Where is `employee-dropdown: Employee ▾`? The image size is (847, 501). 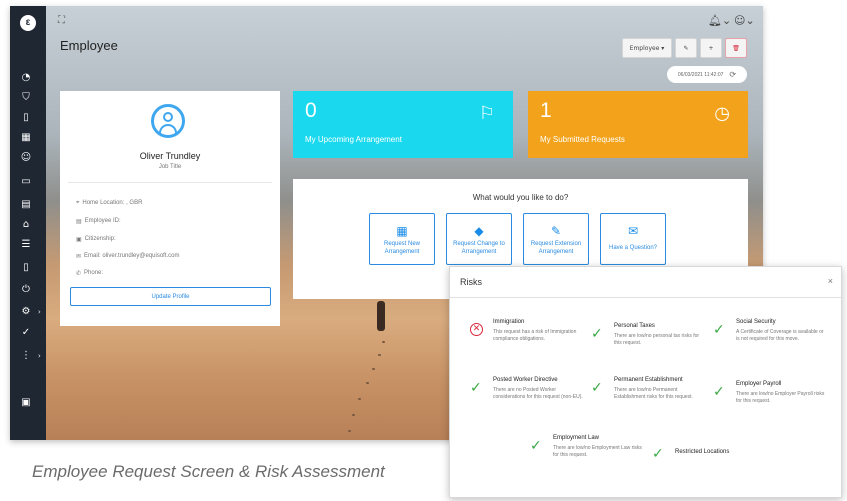 employee-dropdown: Employee ▾ is located at coordinates (647, 48).